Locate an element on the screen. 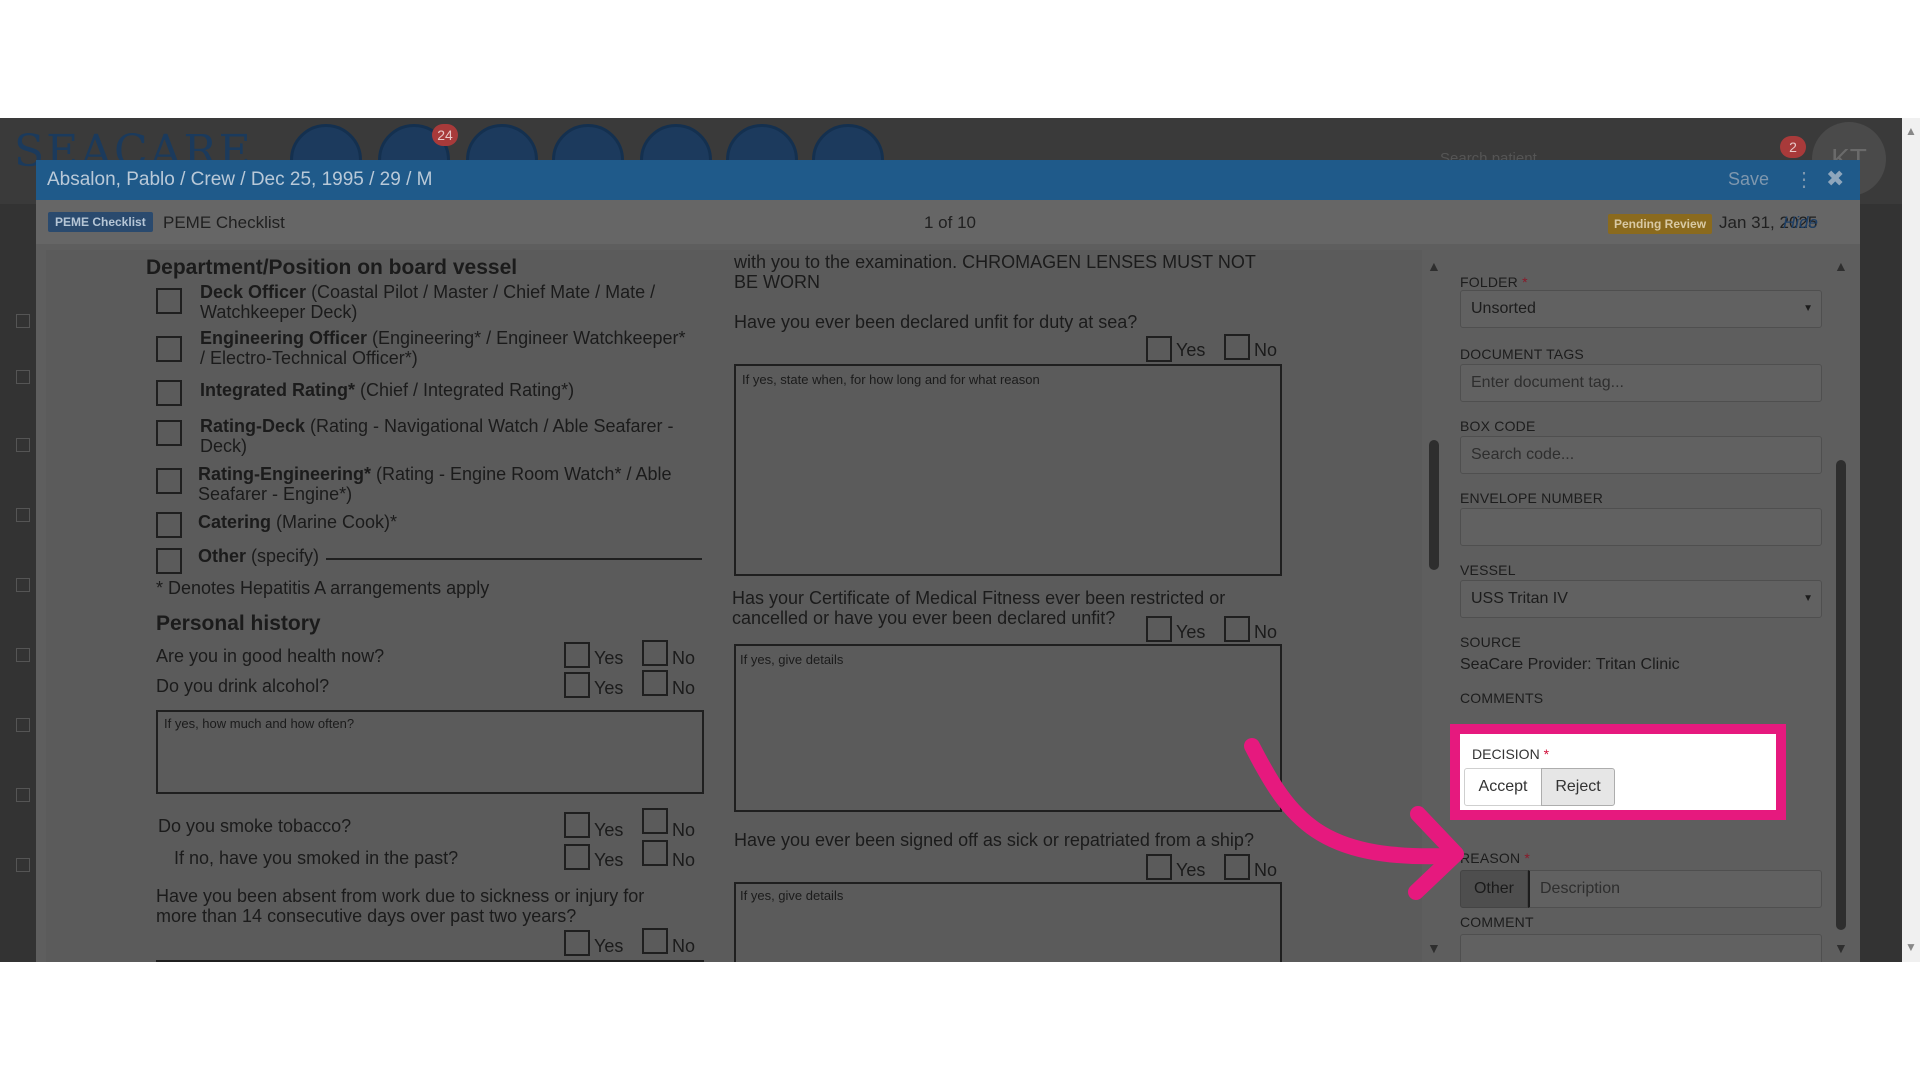  comment-textarea is located at coordinates (1641, 948).